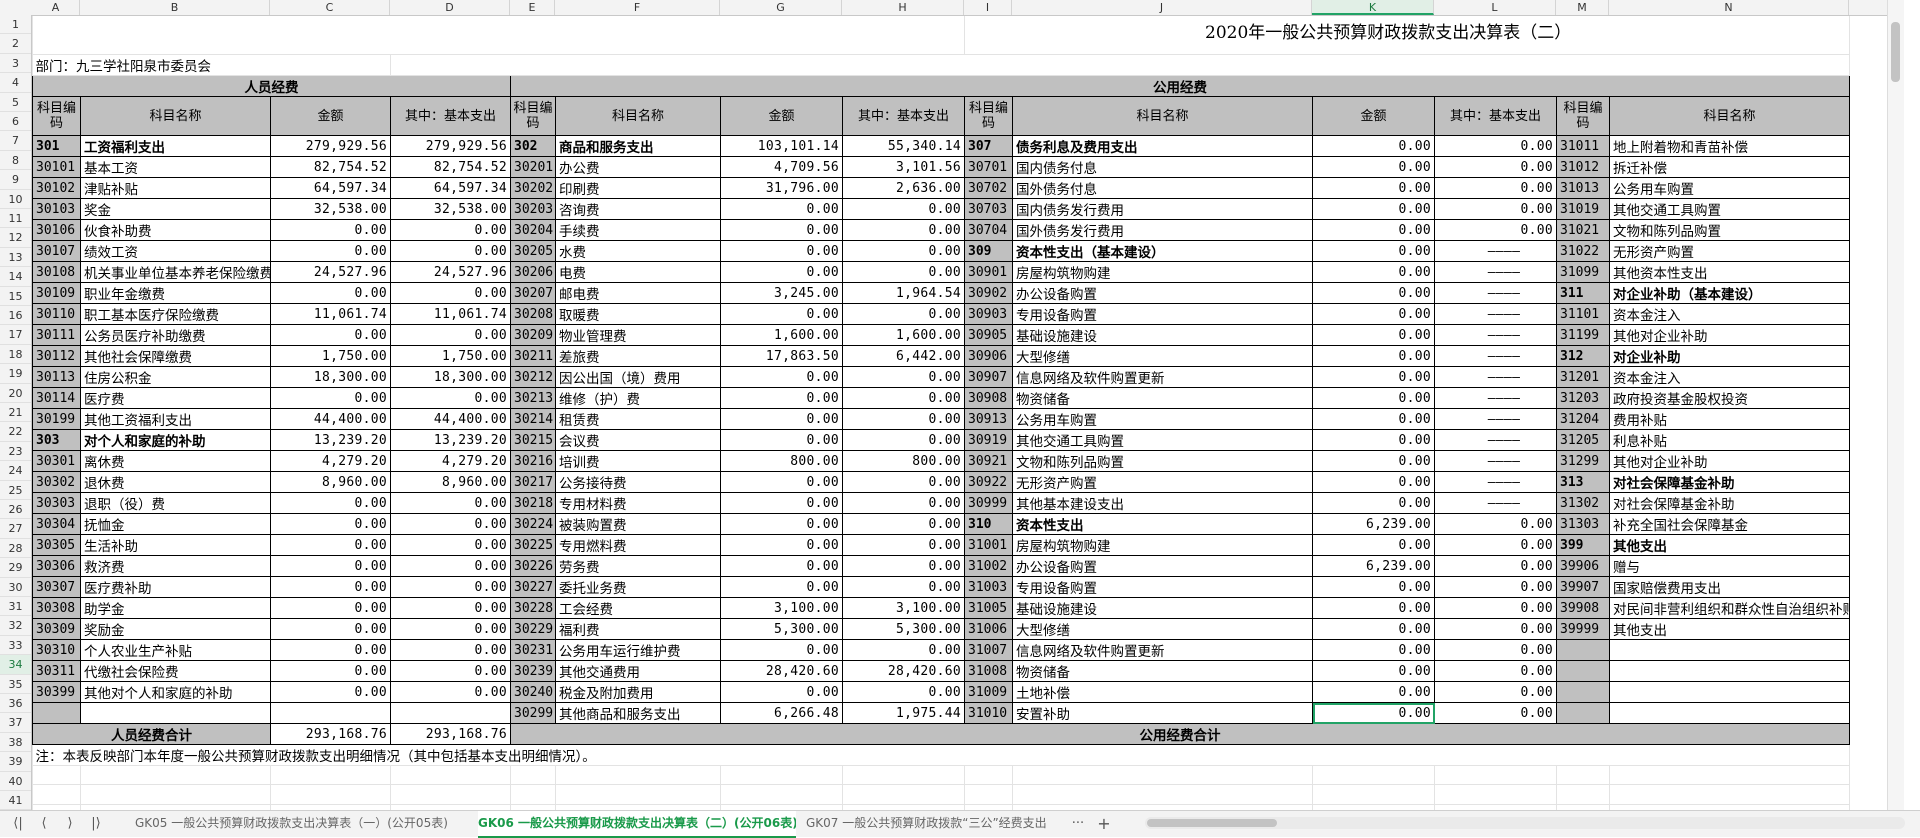  What do you see at coordinates (988, 419) in the screenshot?
I see `public-code: 30913` at bounding box center [988, 419].